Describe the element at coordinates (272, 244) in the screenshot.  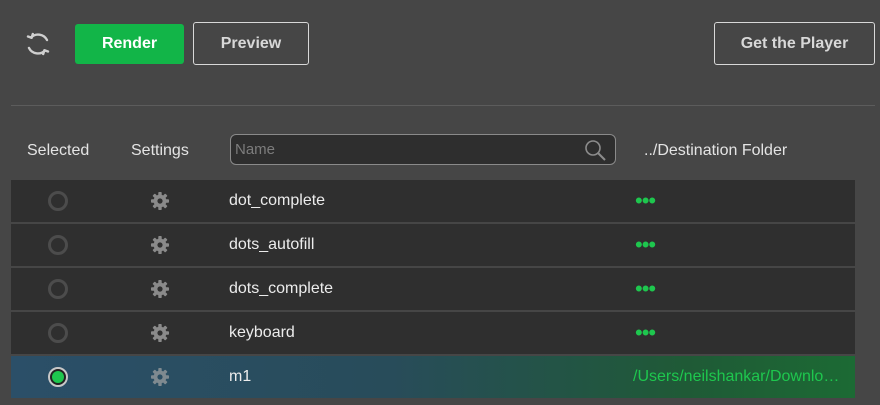
I see `row-name: dots_autofill` at that location.